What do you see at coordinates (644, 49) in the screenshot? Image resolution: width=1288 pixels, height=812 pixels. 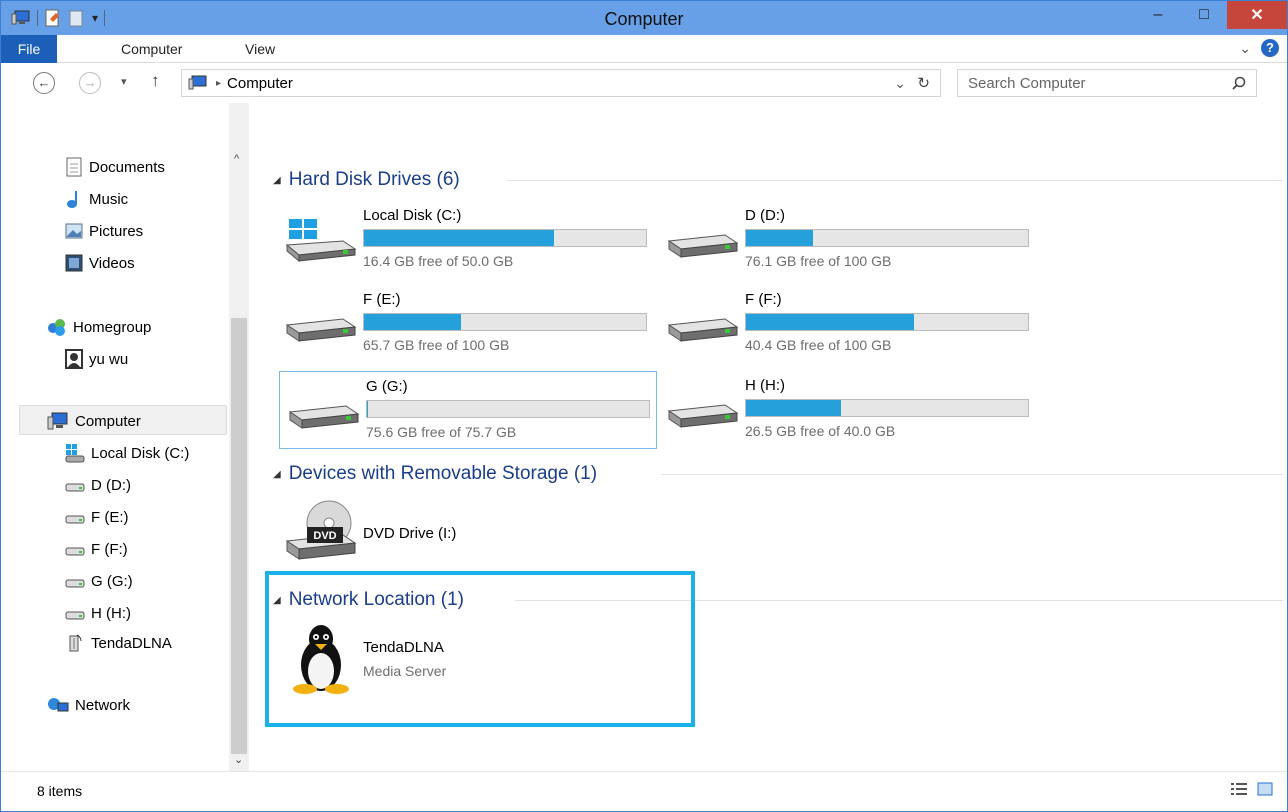 I see `ribbon-tabs: File Computer View ⌄ ?` at bounding box center [644, 49].